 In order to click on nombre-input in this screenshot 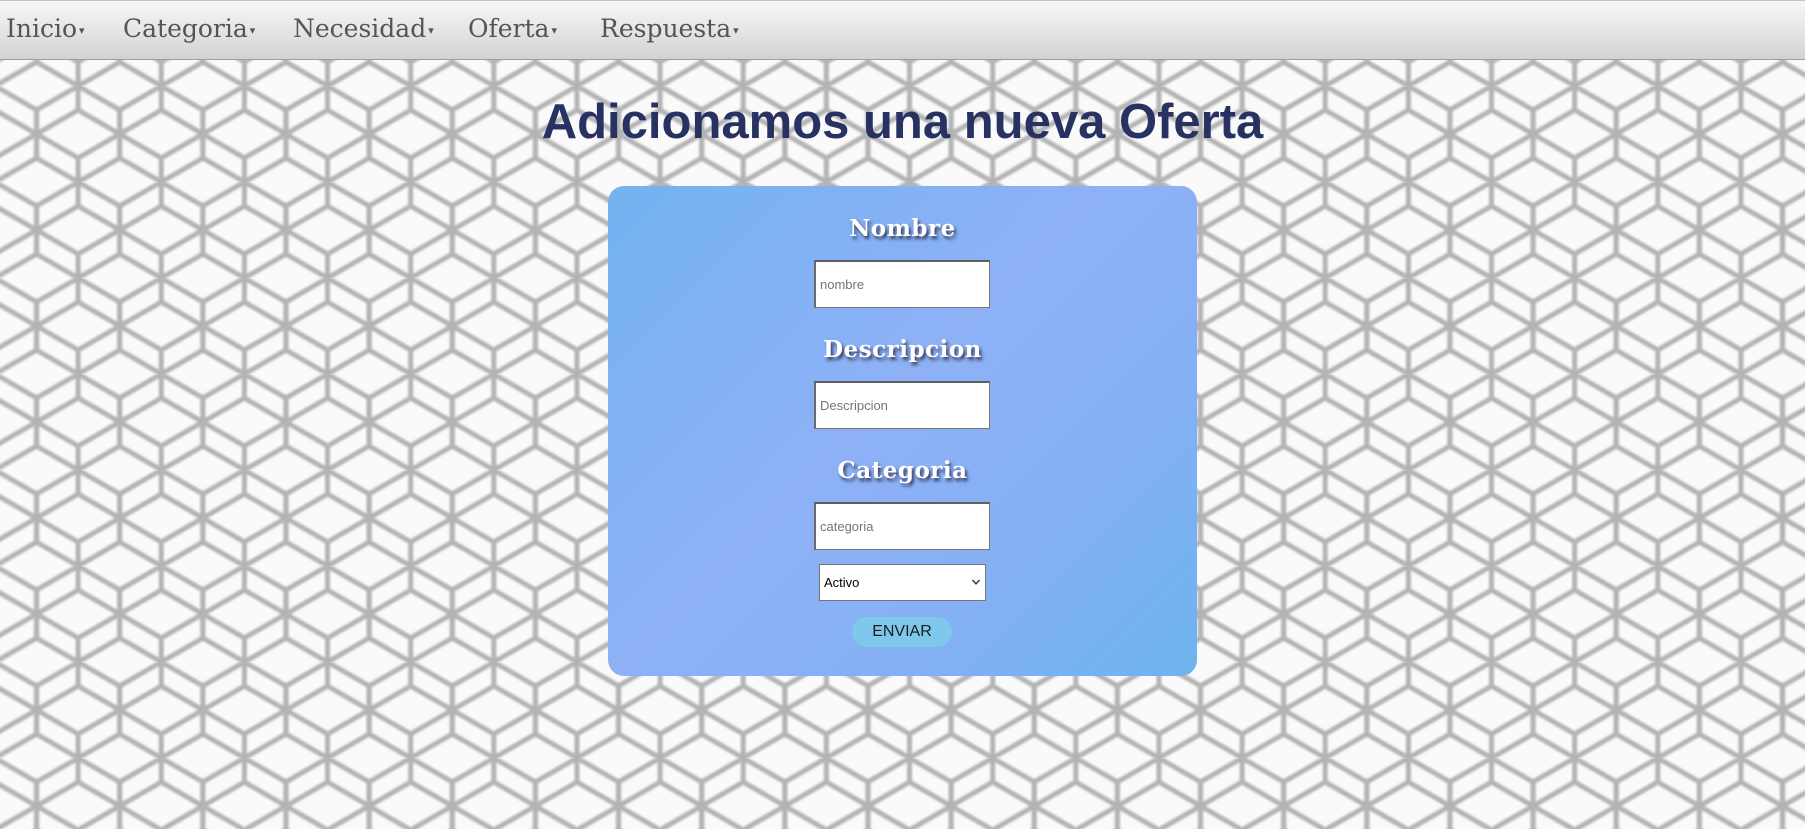, I will do `click(902, 284)`.